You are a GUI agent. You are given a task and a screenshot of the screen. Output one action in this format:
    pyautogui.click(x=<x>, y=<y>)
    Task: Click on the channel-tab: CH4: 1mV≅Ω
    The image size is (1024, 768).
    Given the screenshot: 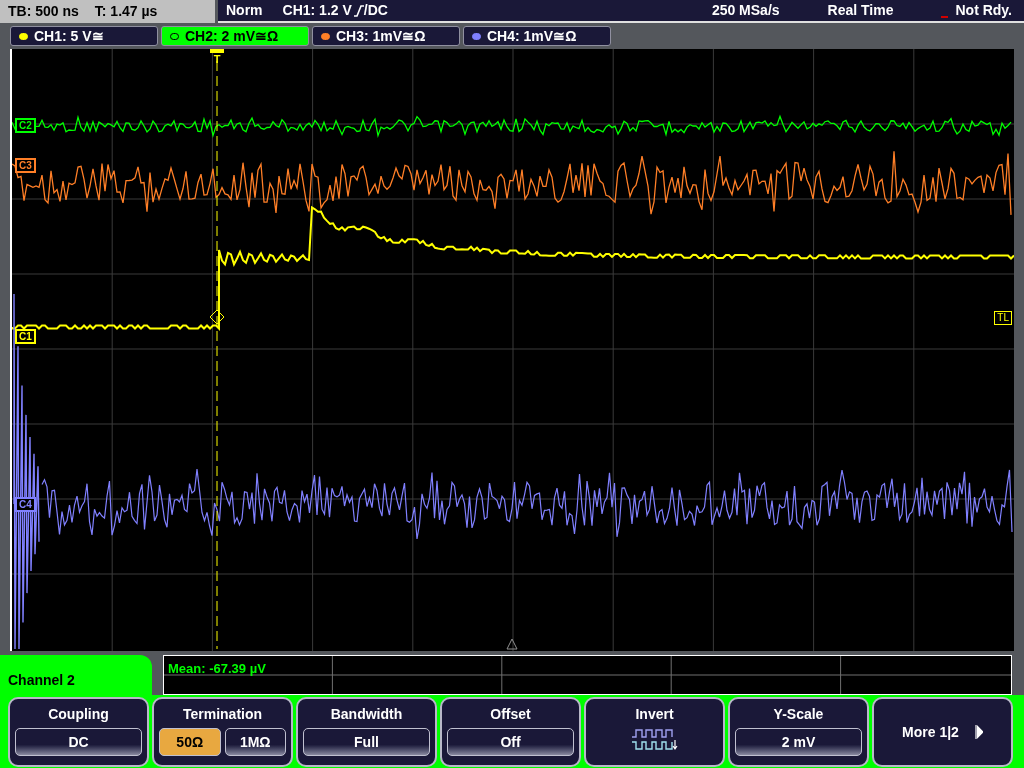 What is the action you would take?
    pyautogui.click(x=537, y=36)
    